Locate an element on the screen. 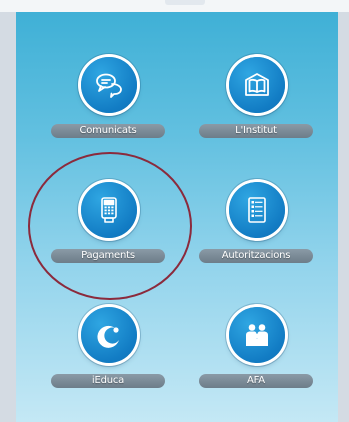  tile-pagaments: Pagaments is located at coordinates (108, 237).